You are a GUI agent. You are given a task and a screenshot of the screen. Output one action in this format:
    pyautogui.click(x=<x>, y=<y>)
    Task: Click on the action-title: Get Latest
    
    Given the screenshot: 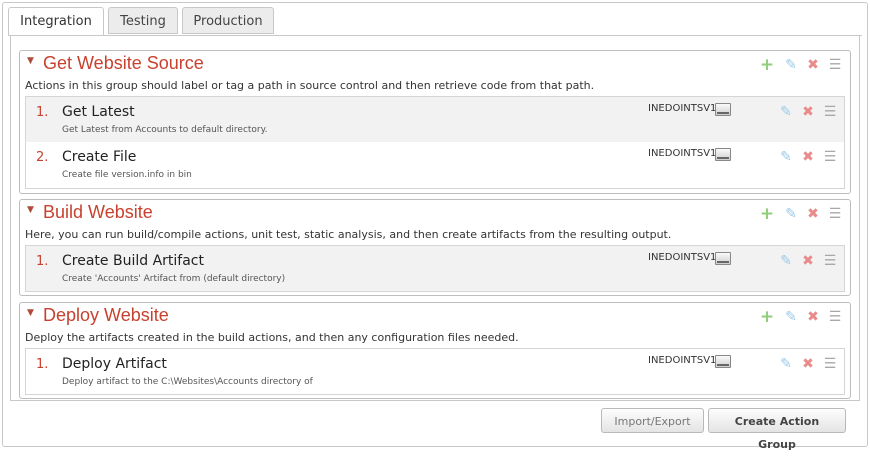 What is the action you would take?
    pyautogui.click(x=98, y=112)
    